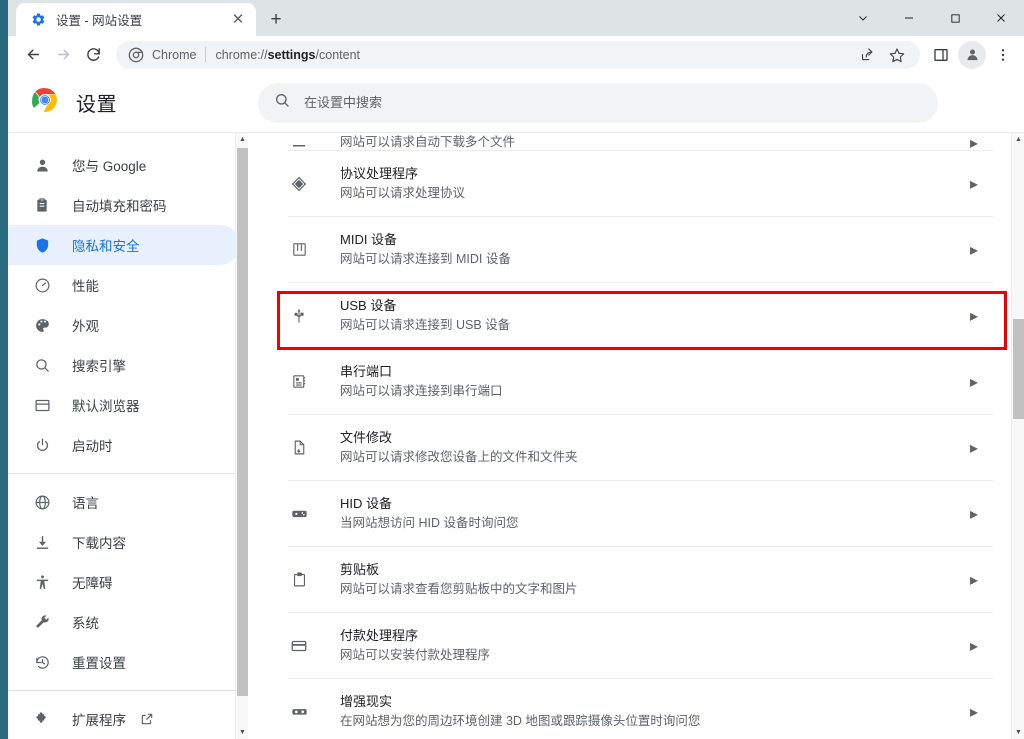 The width and height of the screenshot is (1024, 739). I want to click on sidebar-item-performance: 性能, so click(124, 285).